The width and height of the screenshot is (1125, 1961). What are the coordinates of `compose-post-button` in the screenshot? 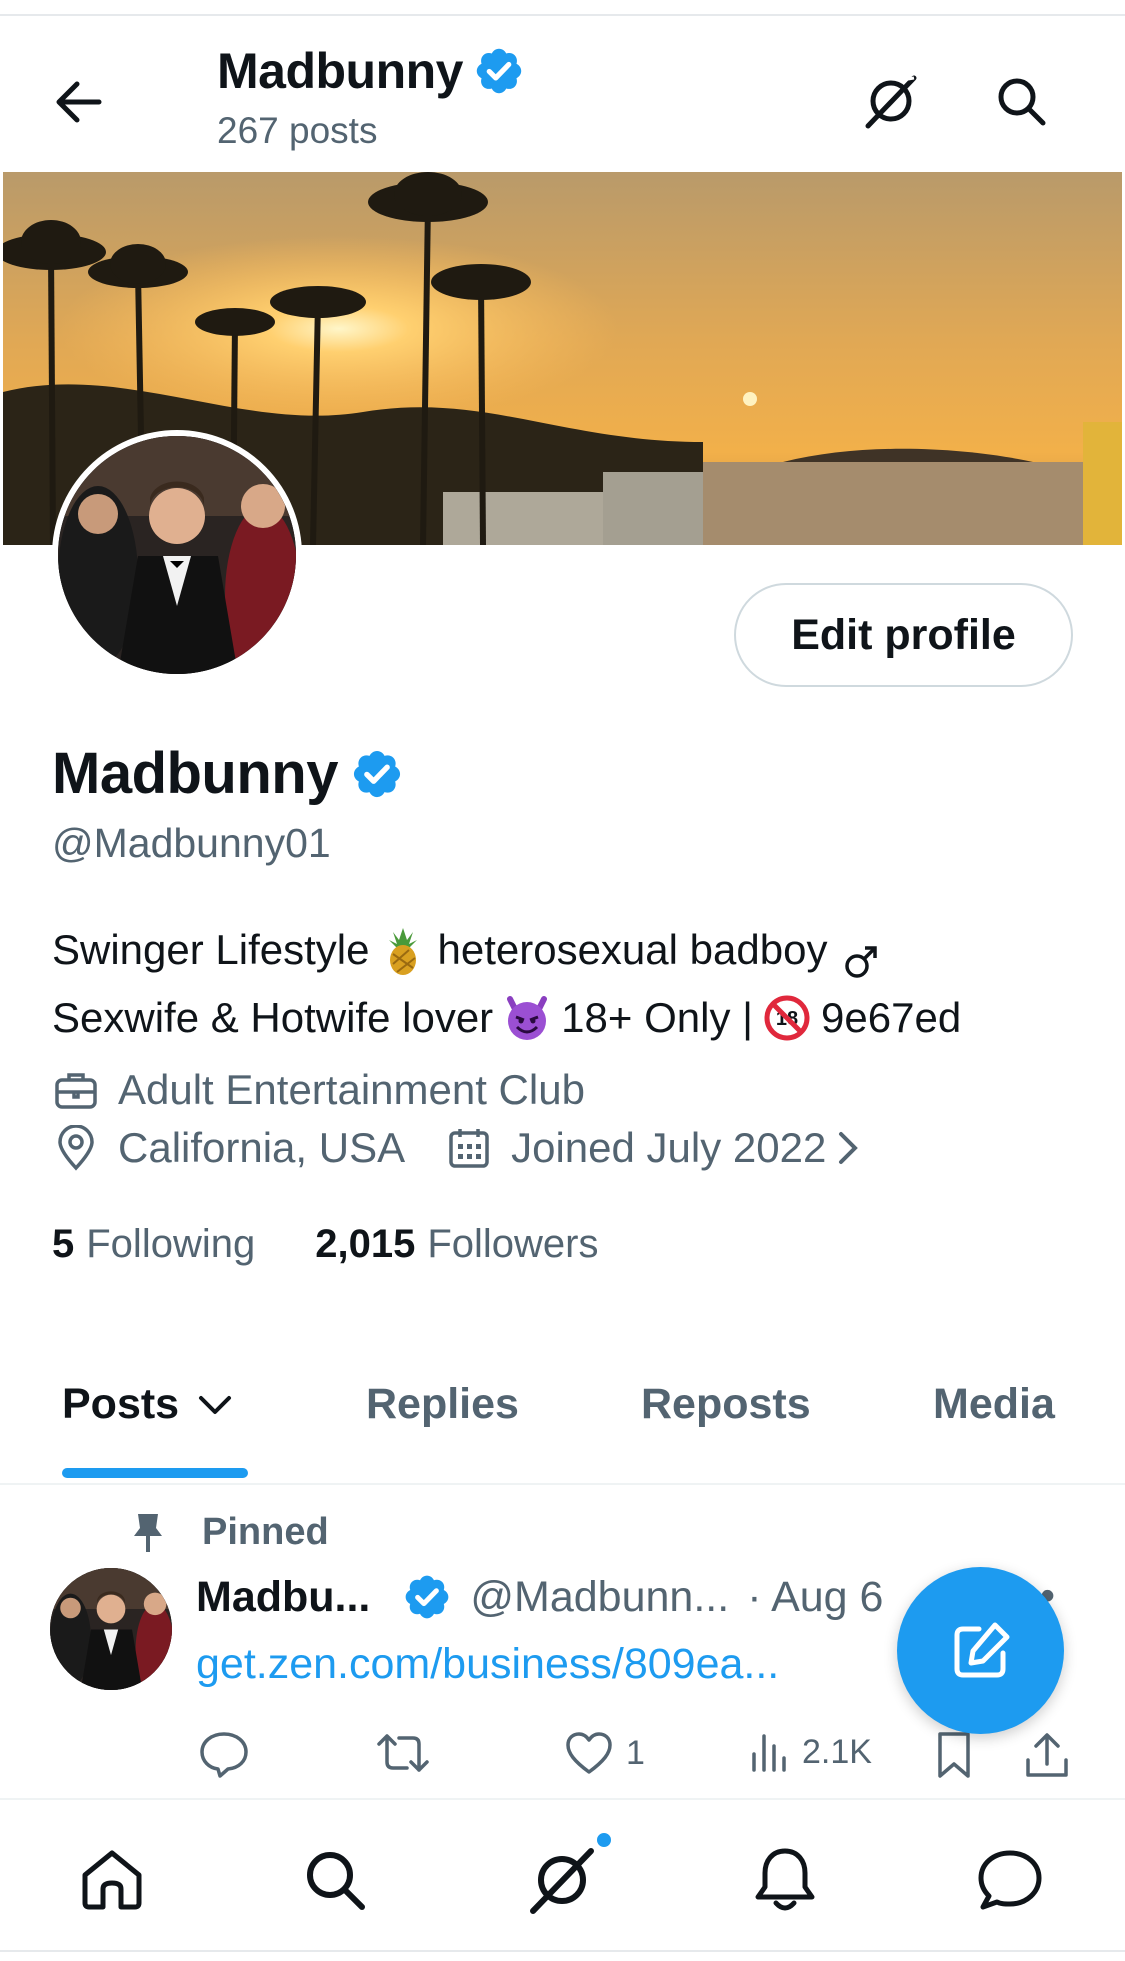 It's located at (980, 1650).